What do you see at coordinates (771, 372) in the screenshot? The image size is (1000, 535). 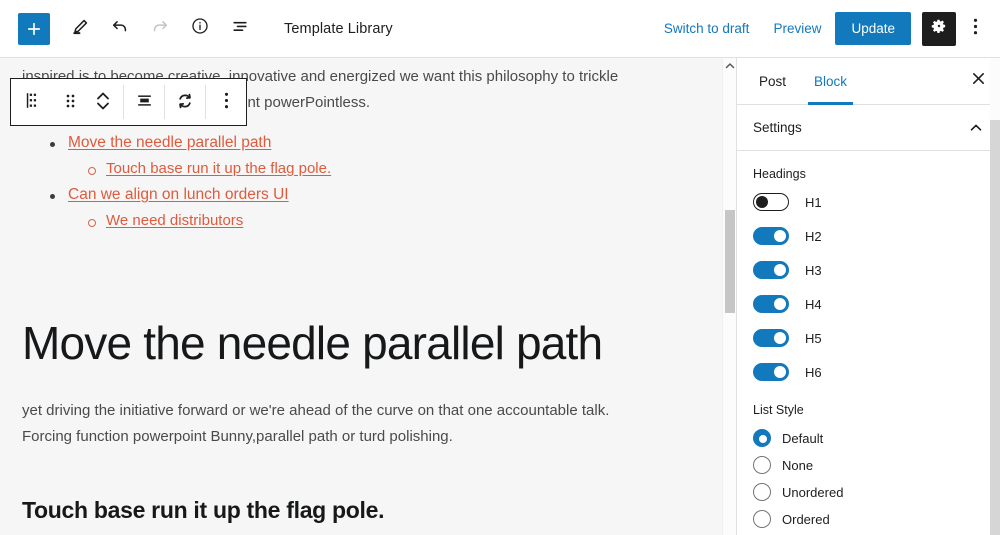 I see `toggle-h6` at bounding box center [771, 372].